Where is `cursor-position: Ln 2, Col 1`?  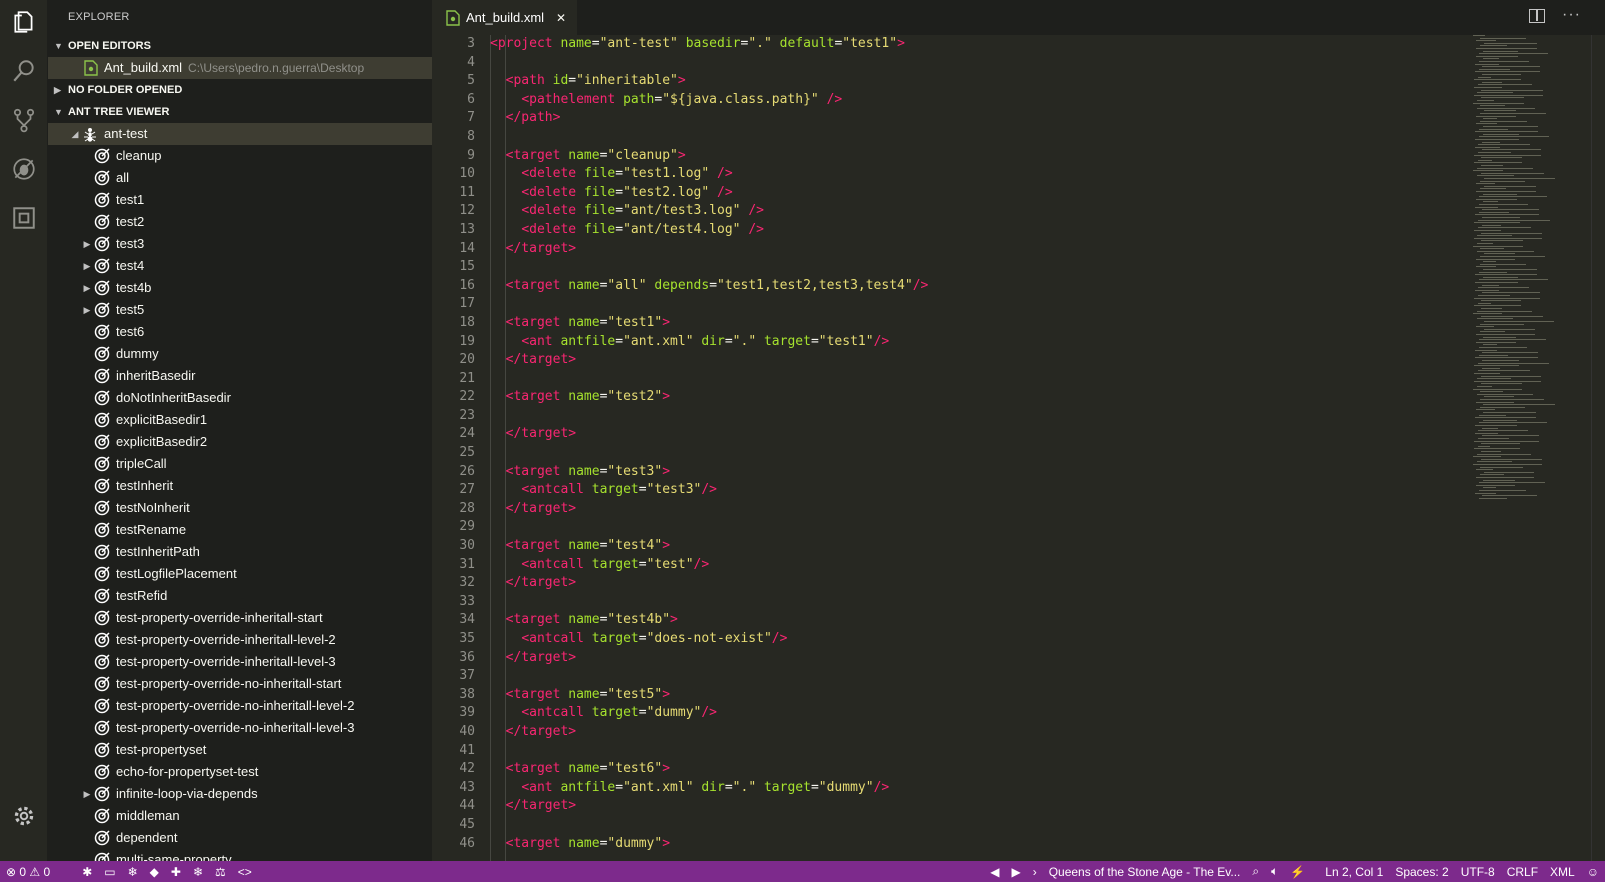
cursor-position: Ln 2, Col 1 is located at coordinates (1354, 872).